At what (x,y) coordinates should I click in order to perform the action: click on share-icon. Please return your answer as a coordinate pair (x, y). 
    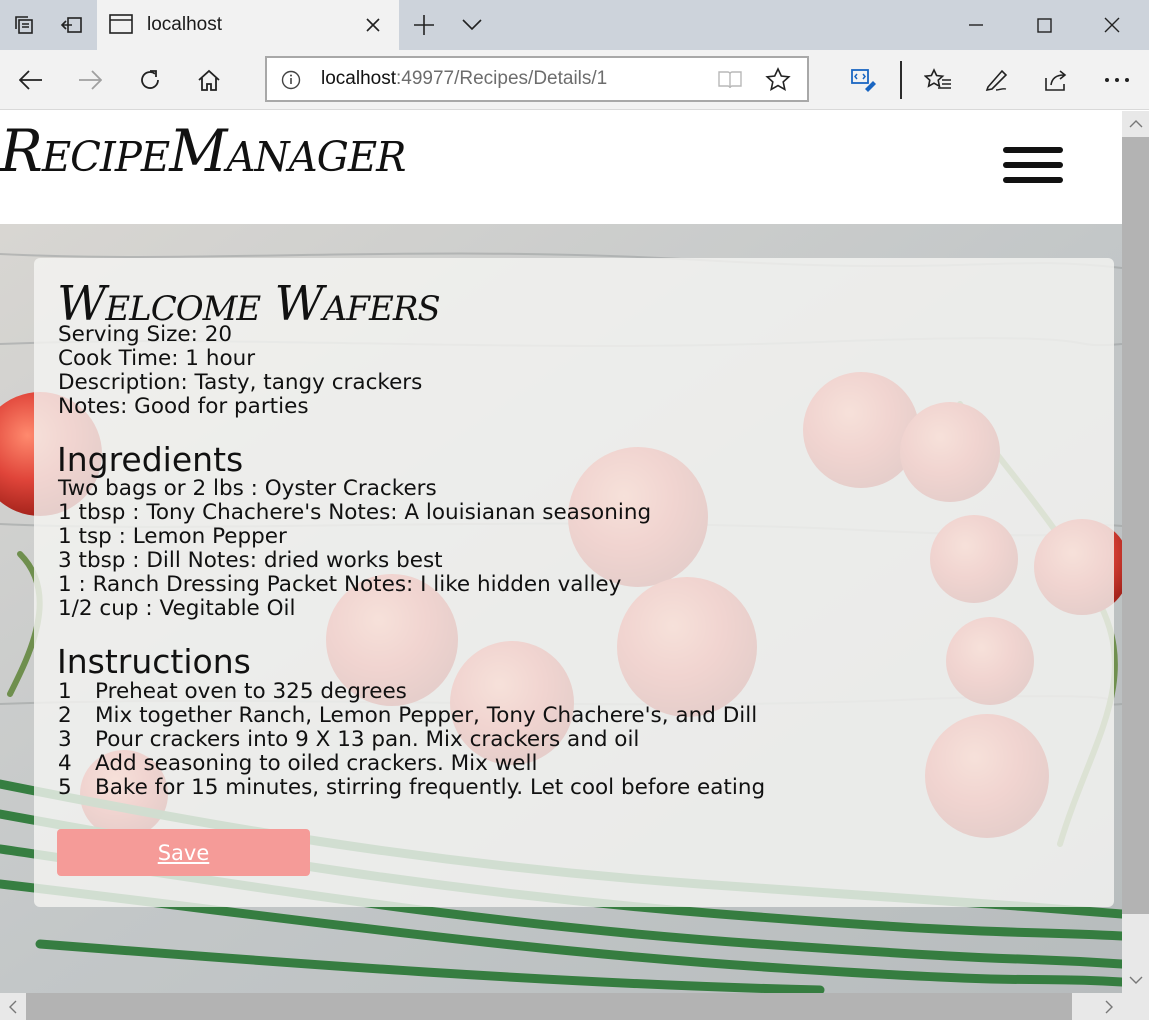
    Looking at the image, I should click on (1056, 80).